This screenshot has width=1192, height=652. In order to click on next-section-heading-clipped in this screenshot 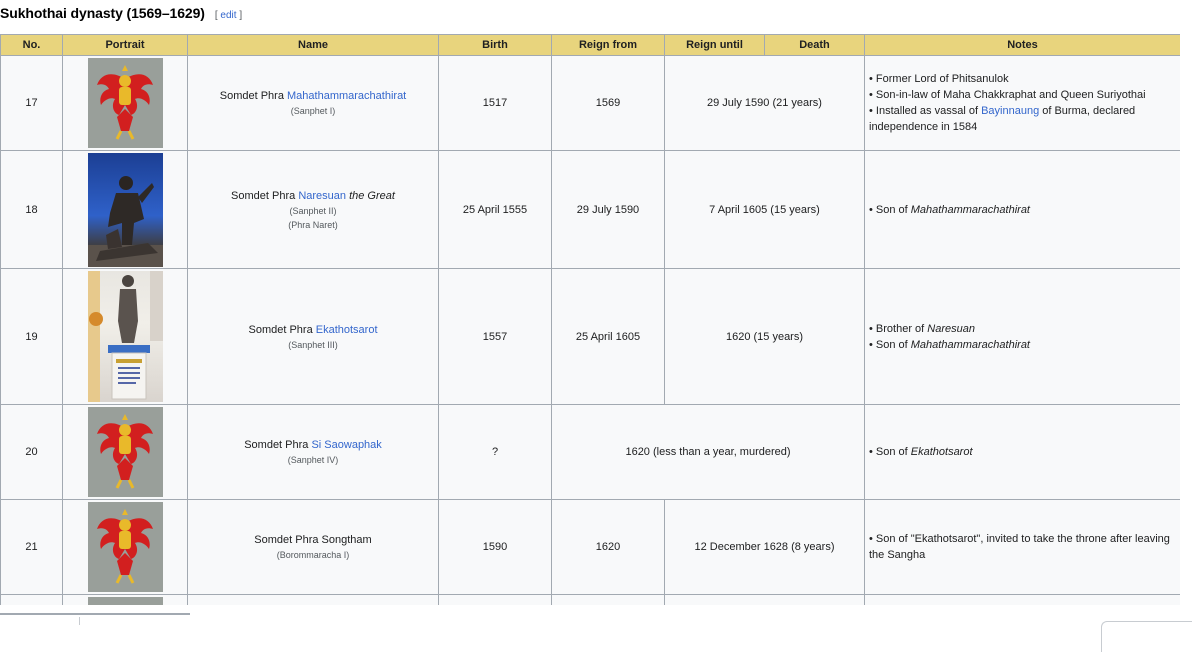, I will do `click(100, 613)`.